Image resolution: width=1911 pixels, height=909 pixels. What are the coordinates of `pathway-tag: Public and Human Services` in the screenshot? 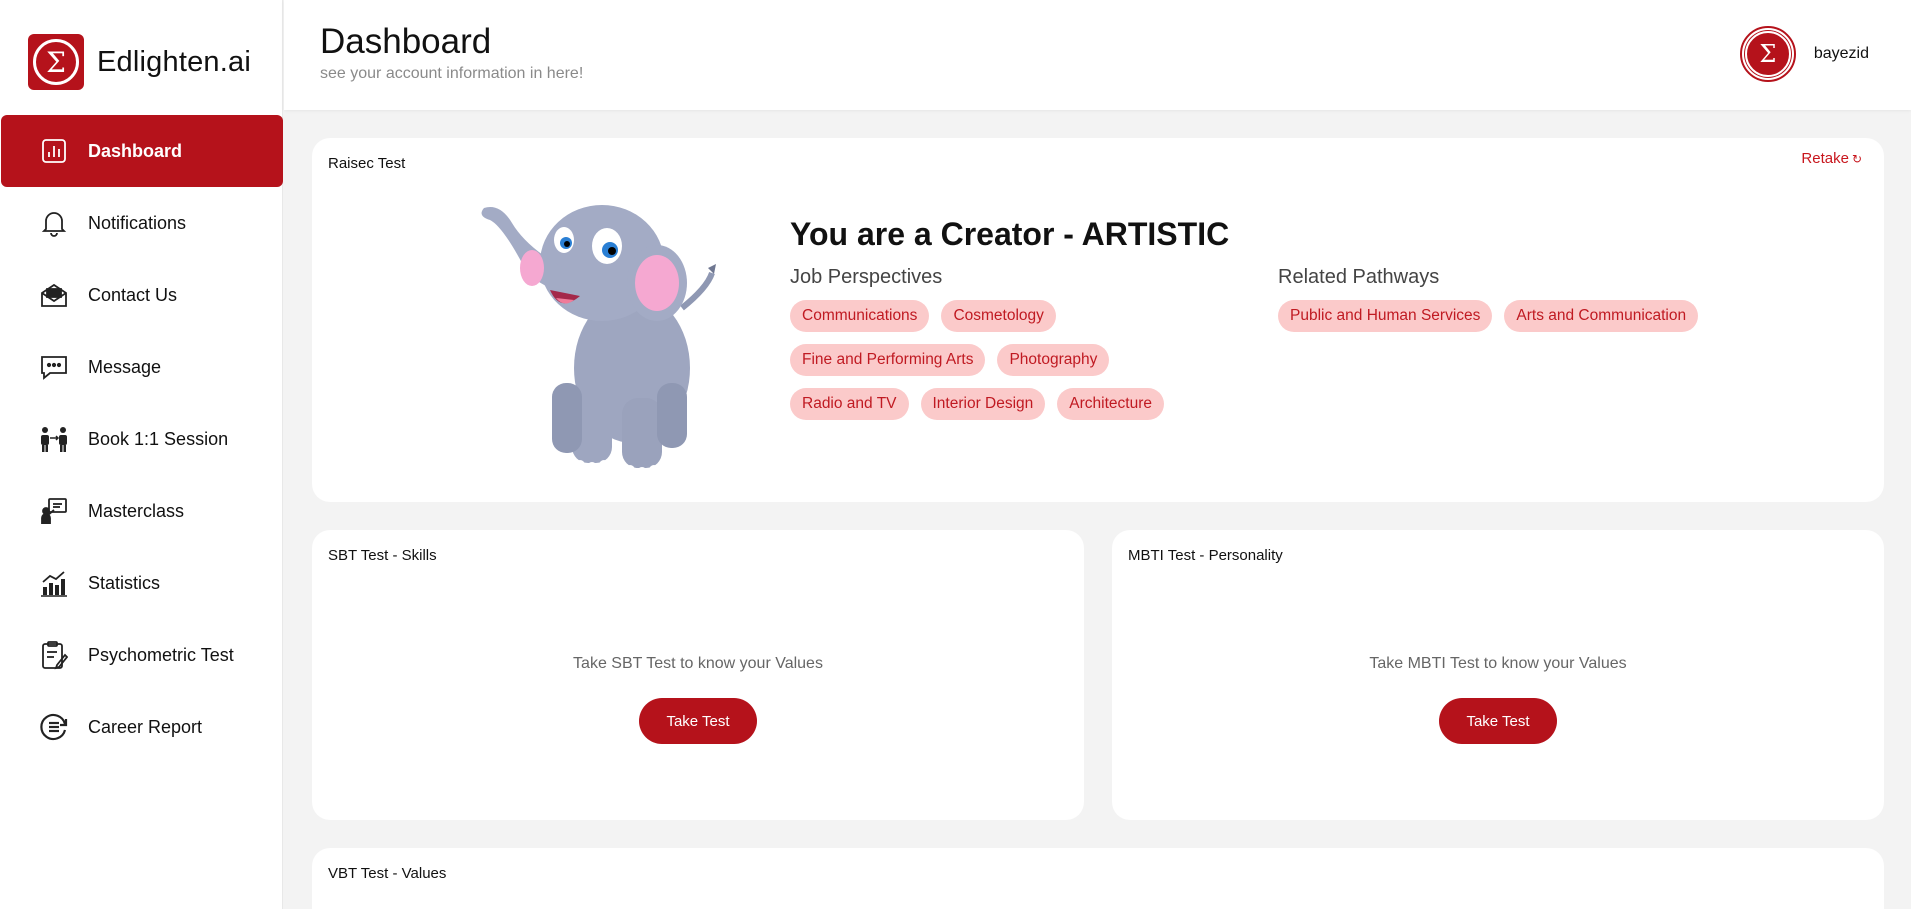 It's located at (1385, 316).